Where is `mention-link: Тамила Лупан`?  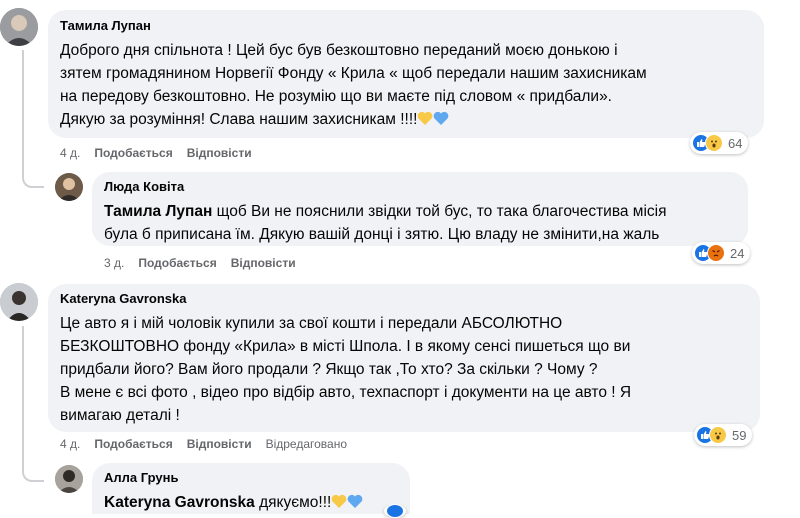
mention-link: Тамила Лупан is located at coordinates (158, 211).